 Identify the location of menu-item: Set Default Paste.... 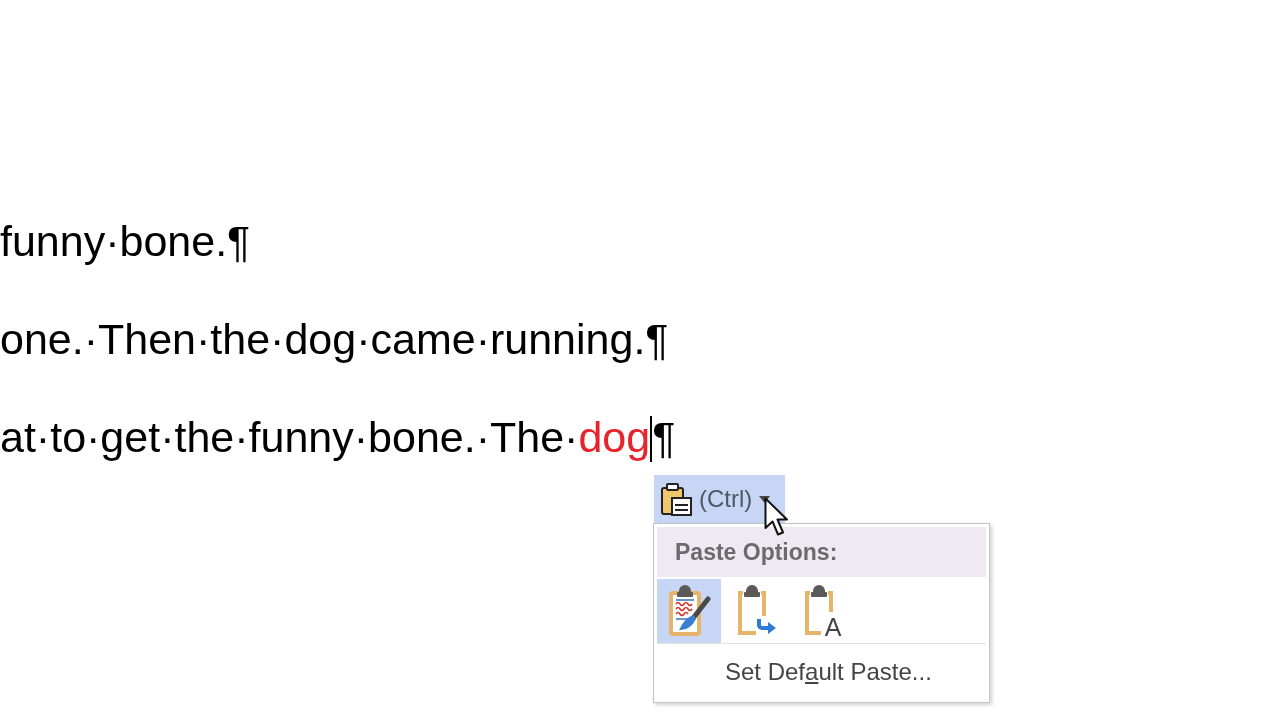
(821, 671).